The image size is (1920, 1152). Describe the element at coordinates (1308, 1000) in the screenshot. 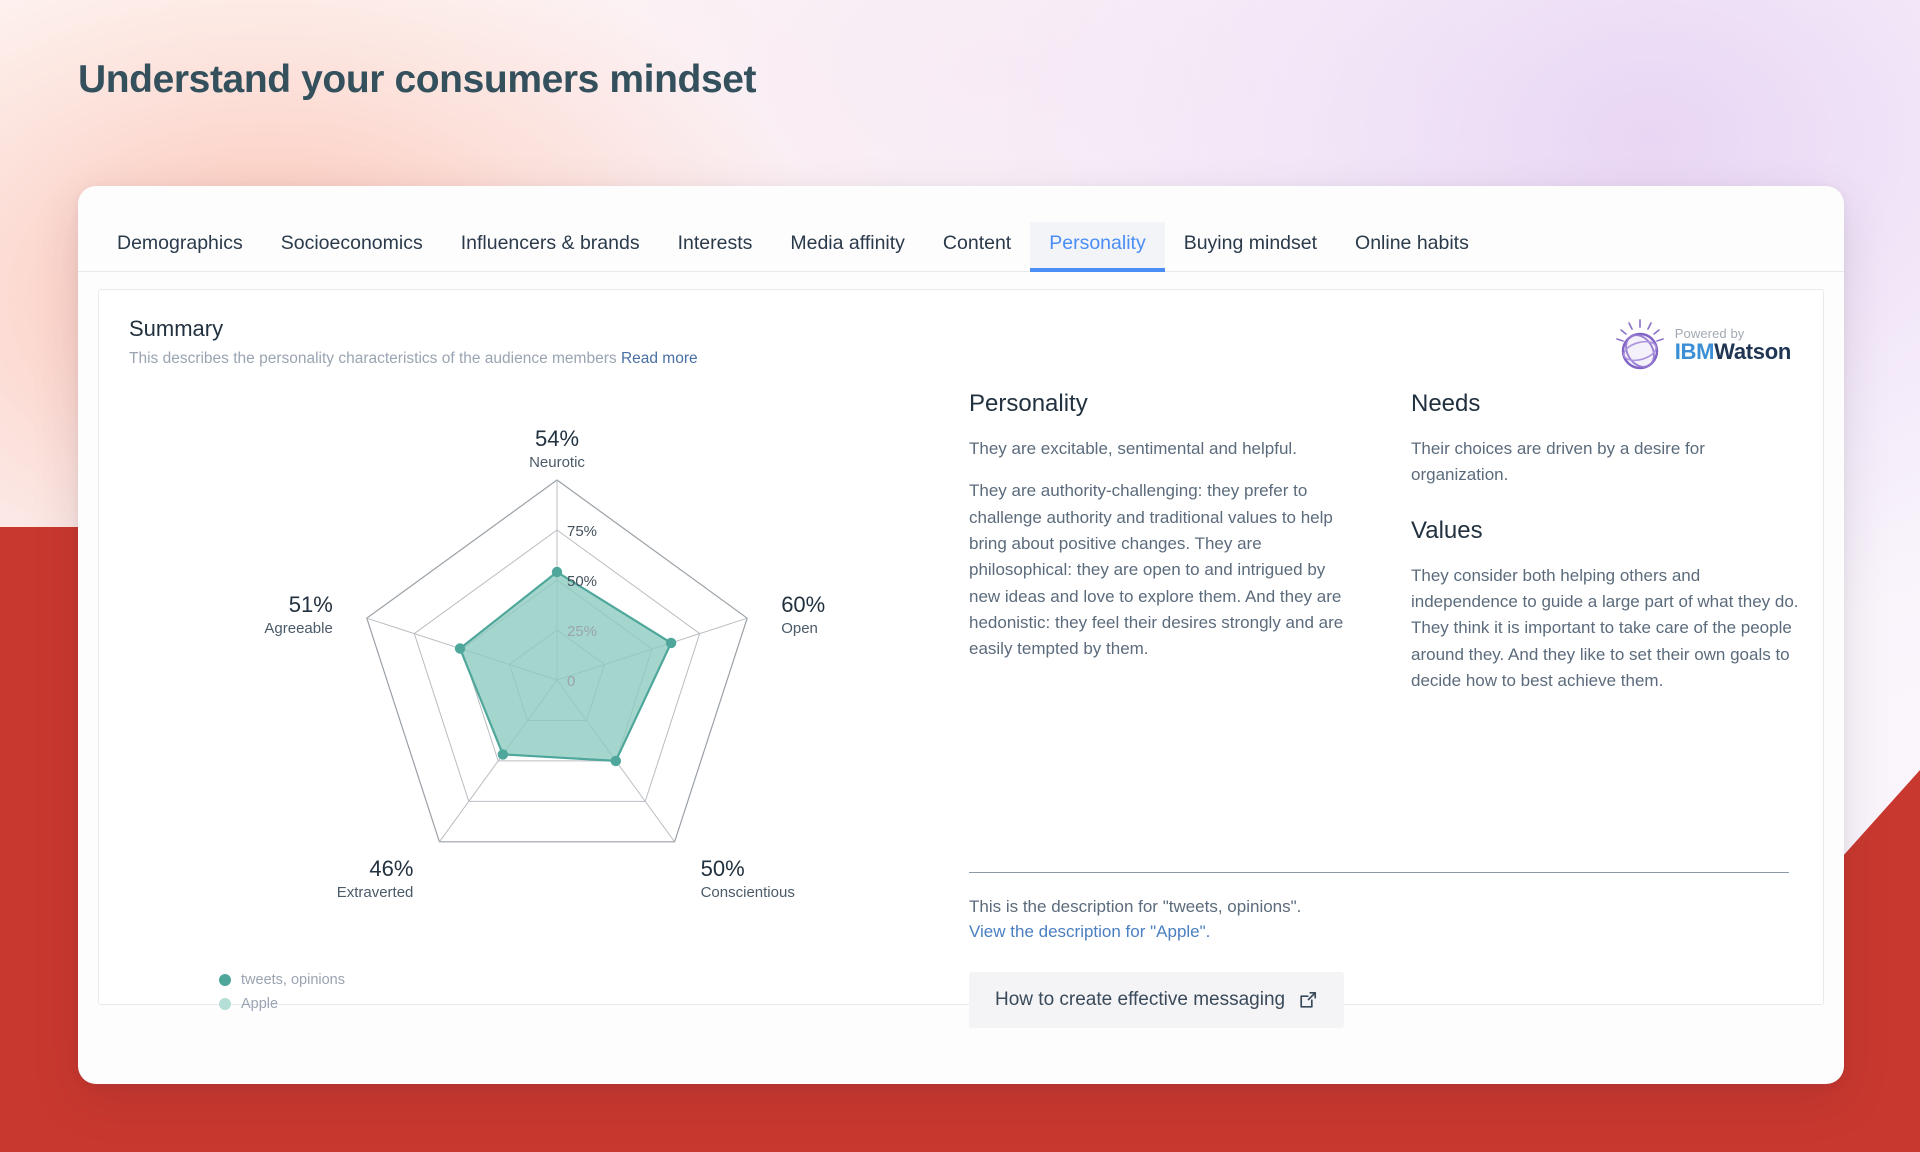

I see `external-link-icon` at that location.